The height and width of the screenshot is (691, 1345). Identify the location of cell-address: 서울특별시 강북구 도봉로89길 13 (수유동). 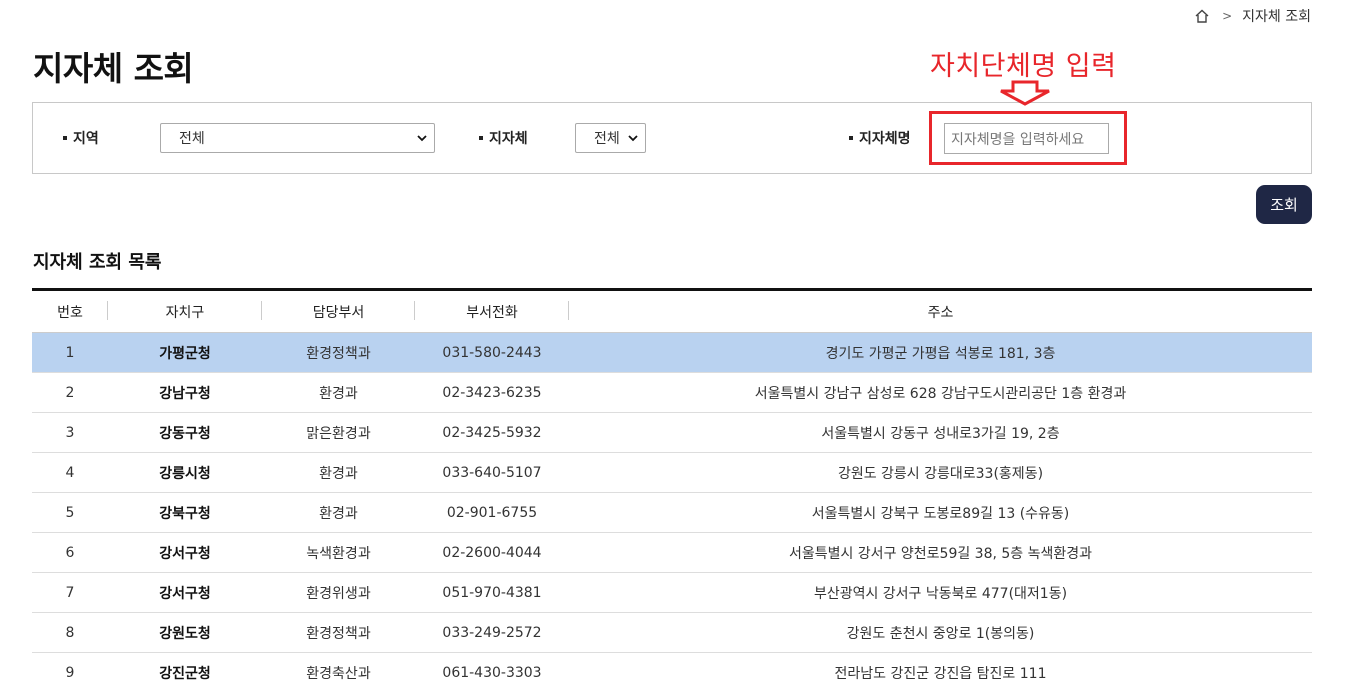
(940, 513).